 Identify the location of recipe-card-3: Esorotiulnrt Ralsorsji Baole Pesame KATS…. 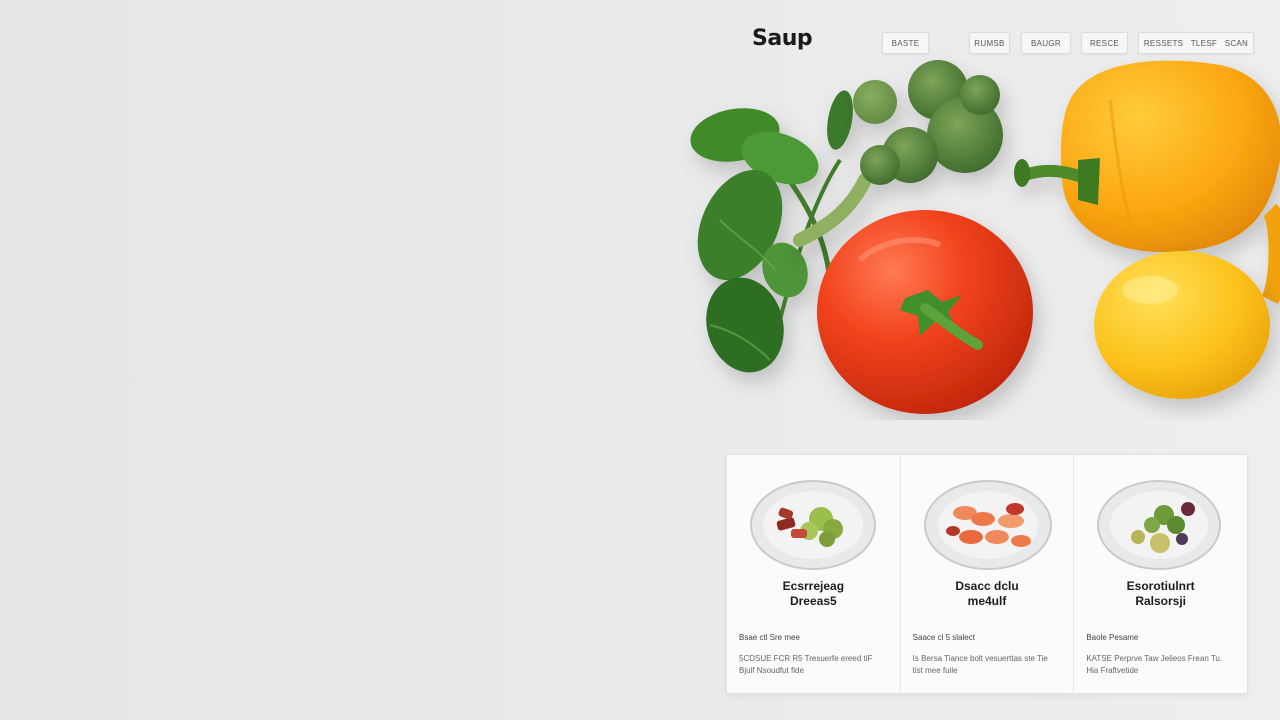
(1160, 574).